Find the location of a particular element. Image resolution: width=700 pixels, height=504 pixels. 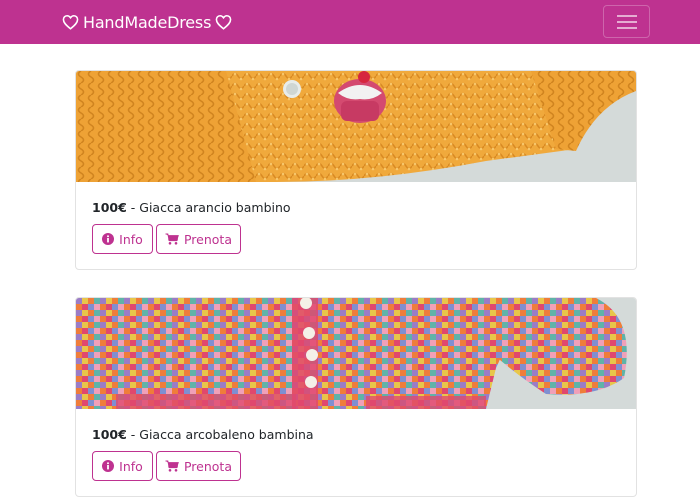

product-name: Giacca arancio bambino is located at coordinates (215, 207).